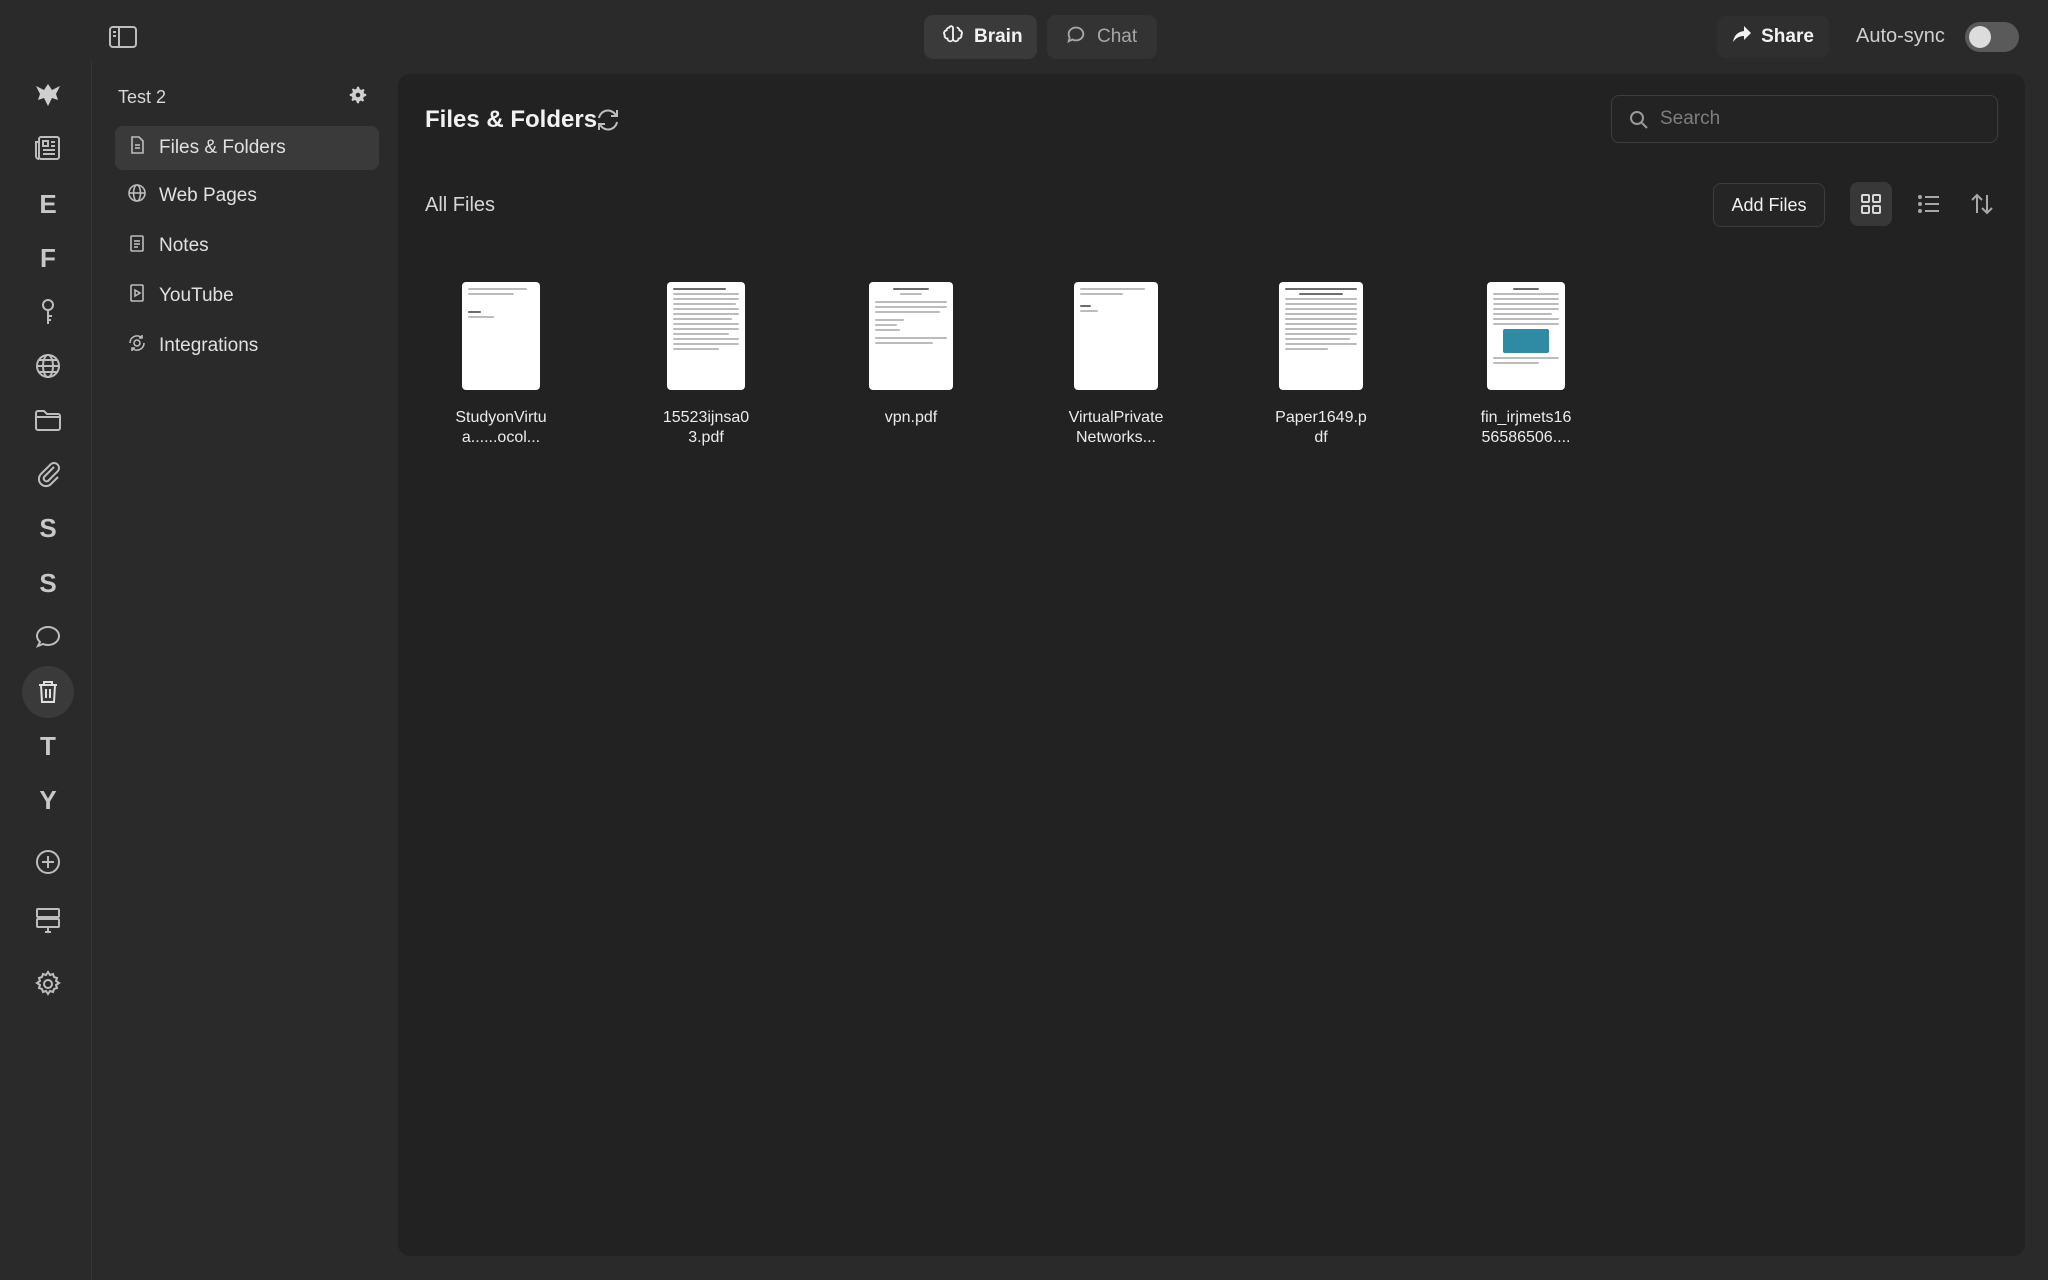 This screenshot has width=2048, height=1280. Describe the element at coordinates (247, 296) in the screenshot. I see `nav-item-youtube: YouTube` at that location.